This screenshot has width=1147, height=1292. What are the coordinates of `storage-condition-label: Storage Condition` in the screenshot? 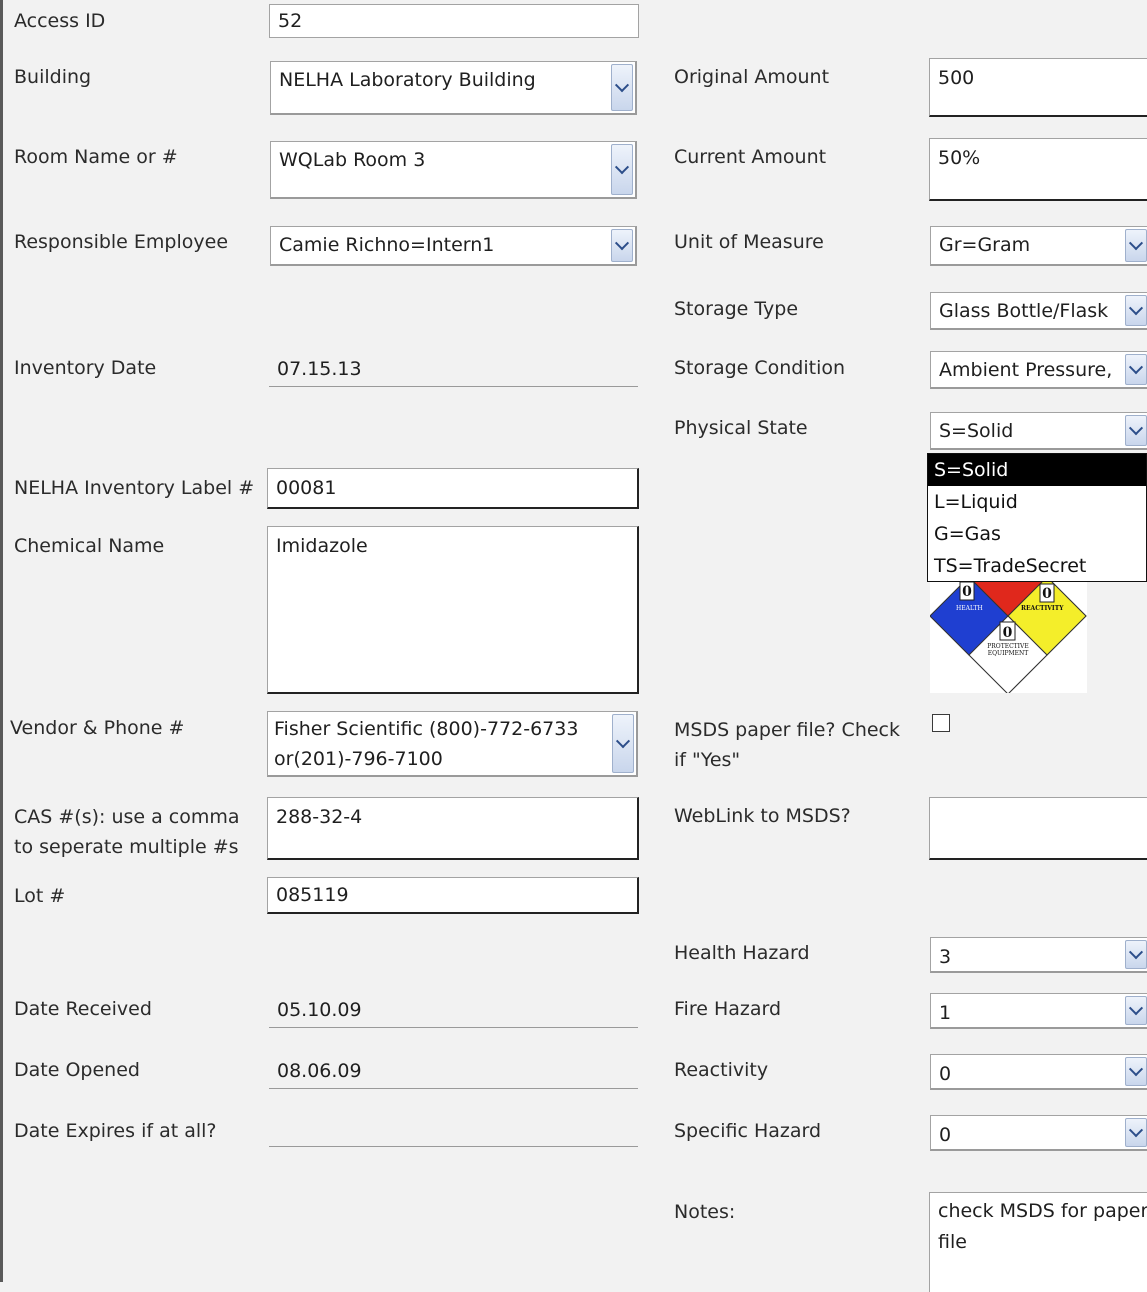 It's located at (760, 368).